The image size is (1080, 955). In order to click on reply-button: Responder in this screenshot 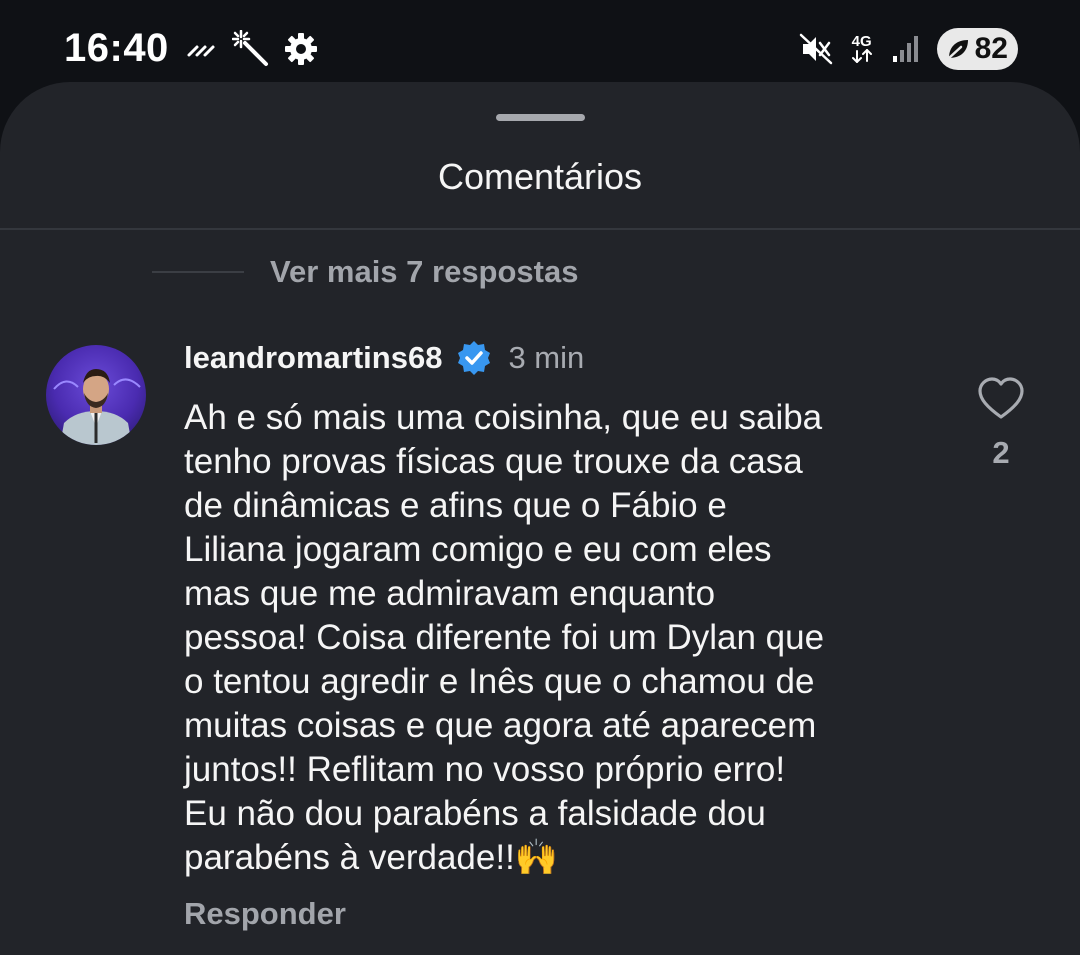, I will do `click(564, 914)`.